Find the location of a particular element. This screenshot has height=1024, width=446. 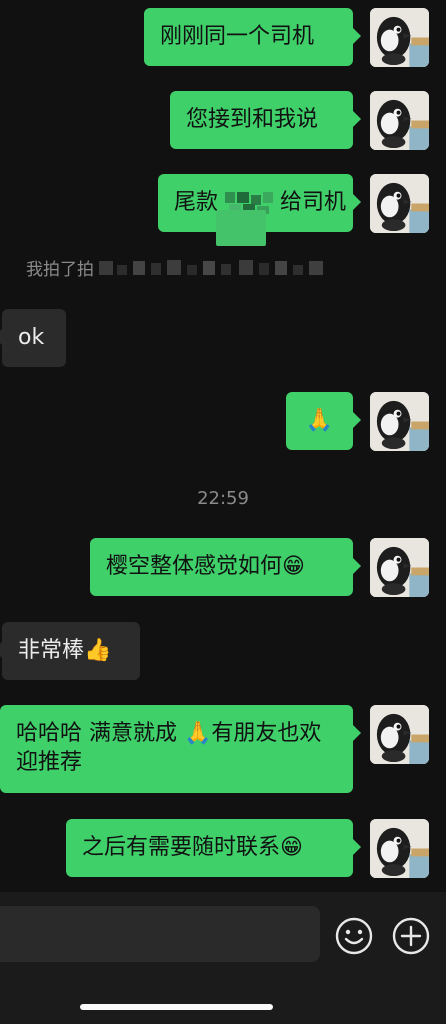

outgoing-message: 您接到和我说 is located at coordinates (265, 120).